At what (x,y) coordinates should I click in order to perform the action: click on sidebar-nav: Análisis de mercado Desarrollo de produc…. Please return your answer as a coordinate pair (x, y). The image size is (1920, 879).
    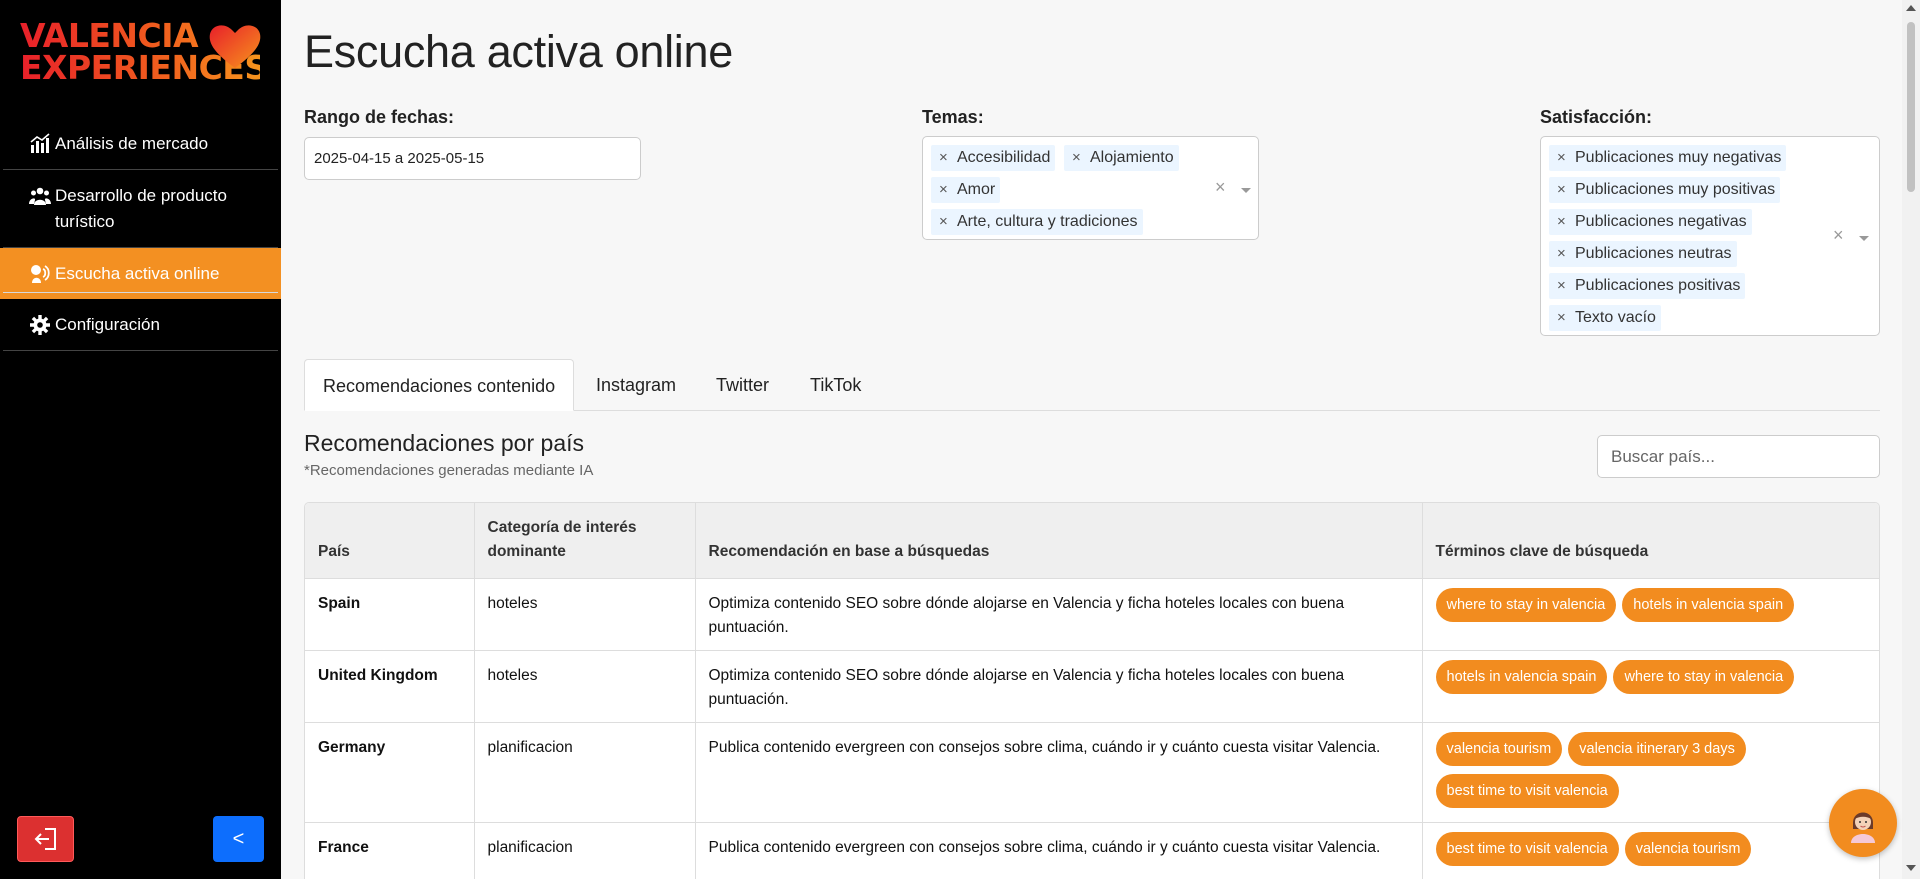
    Looking at the image, I should click on (140, 234).